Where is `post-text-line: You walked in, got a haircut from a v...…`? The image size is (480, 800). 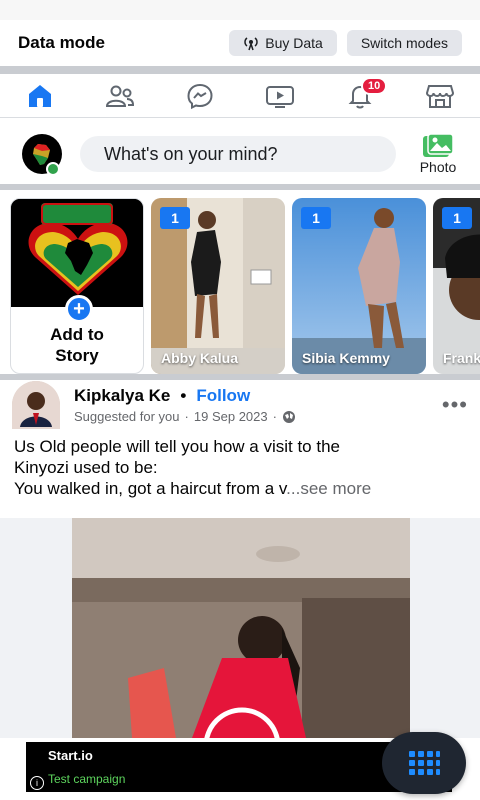 post-text-line: You walked in, got a haircut from a v...… is located at coordinates (240, 488).